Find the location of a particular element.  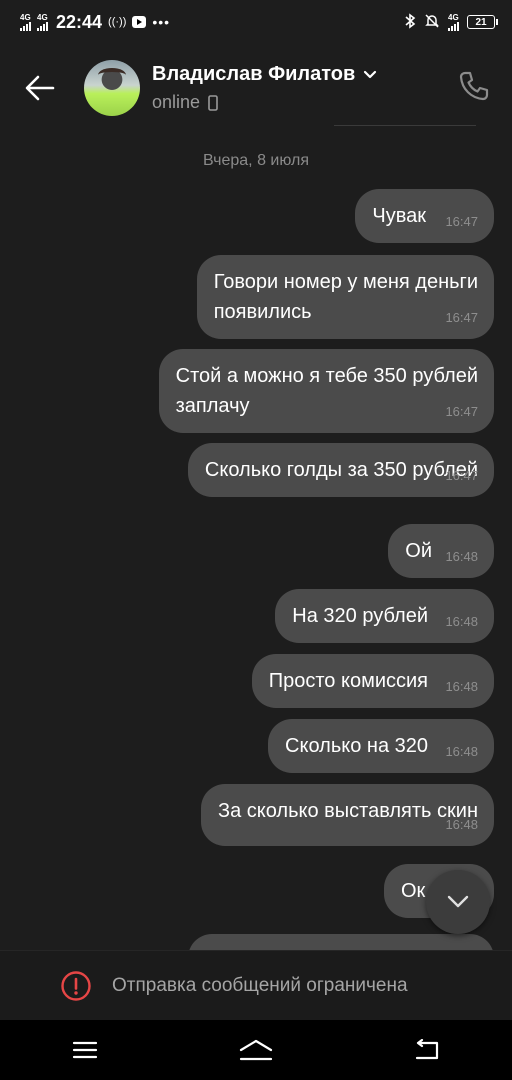

date-separator: Вчера, 8 июля is located at coordinates (256, 160).